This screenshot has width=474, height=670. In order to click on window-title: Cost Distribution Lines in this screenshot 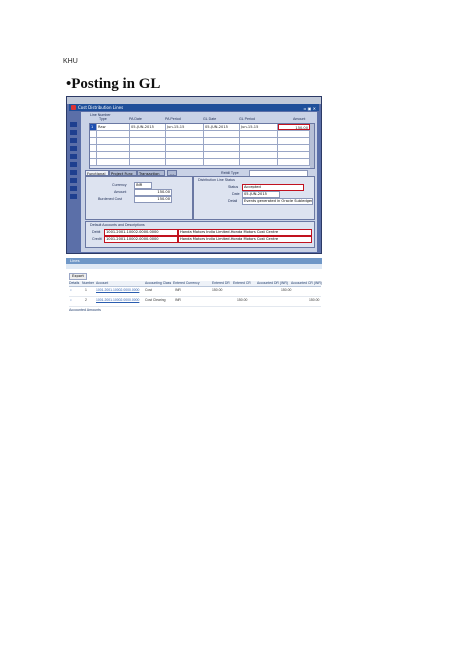, I will do `click(101, 107)`.